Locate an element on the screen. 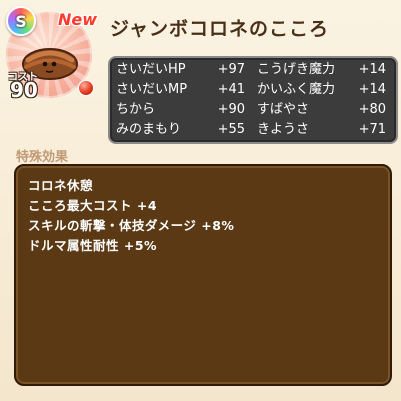 Image resolution: width=401 pixels, height=401 pixels. stat-value: +55 is located at coordinates (231, 129).